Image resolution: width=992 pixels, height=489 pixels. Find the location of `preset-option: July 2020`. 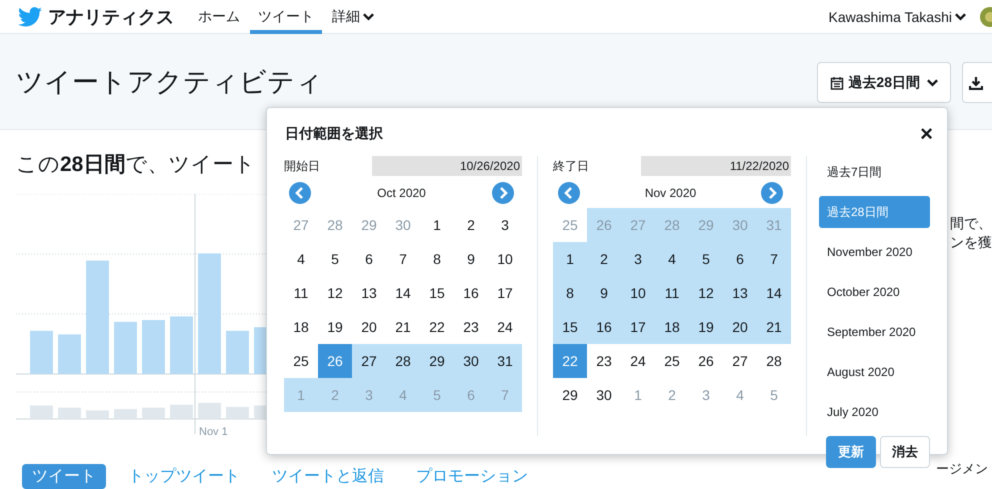

preset-option: July 2020 is located at coordinates (874, 412).